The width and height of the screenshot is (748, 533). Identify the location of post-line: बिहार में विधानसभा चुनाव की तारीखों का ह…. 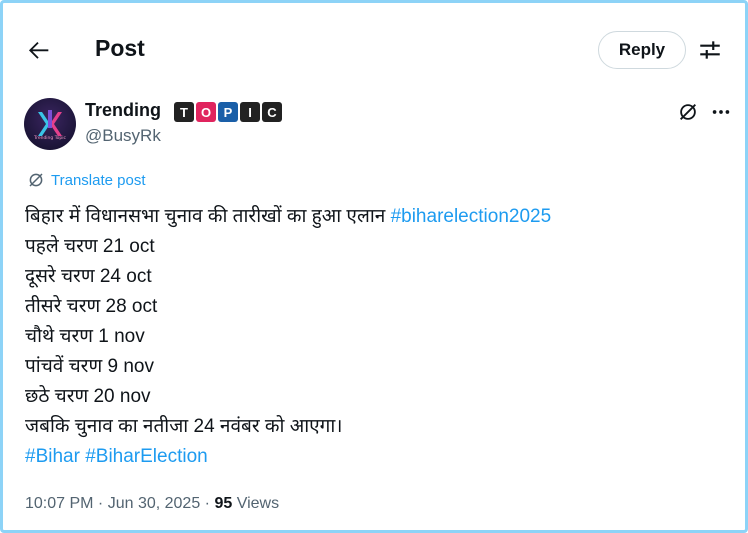
(288, 217).